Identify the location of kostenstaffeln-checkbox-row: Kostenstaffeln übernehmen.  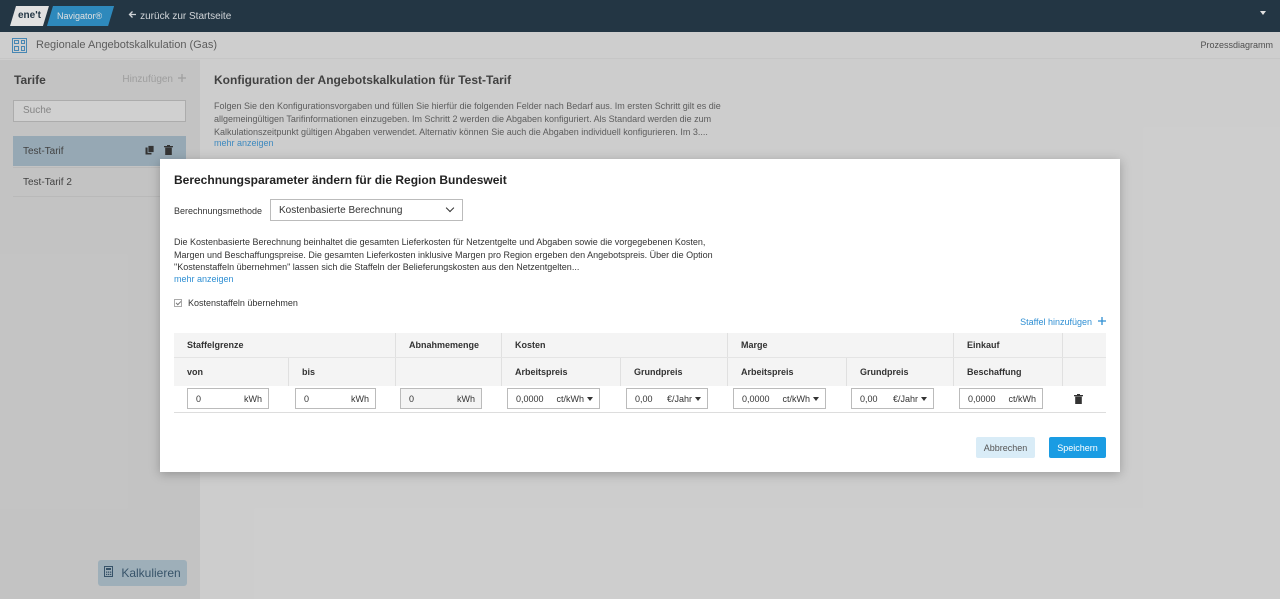
(236, 303).